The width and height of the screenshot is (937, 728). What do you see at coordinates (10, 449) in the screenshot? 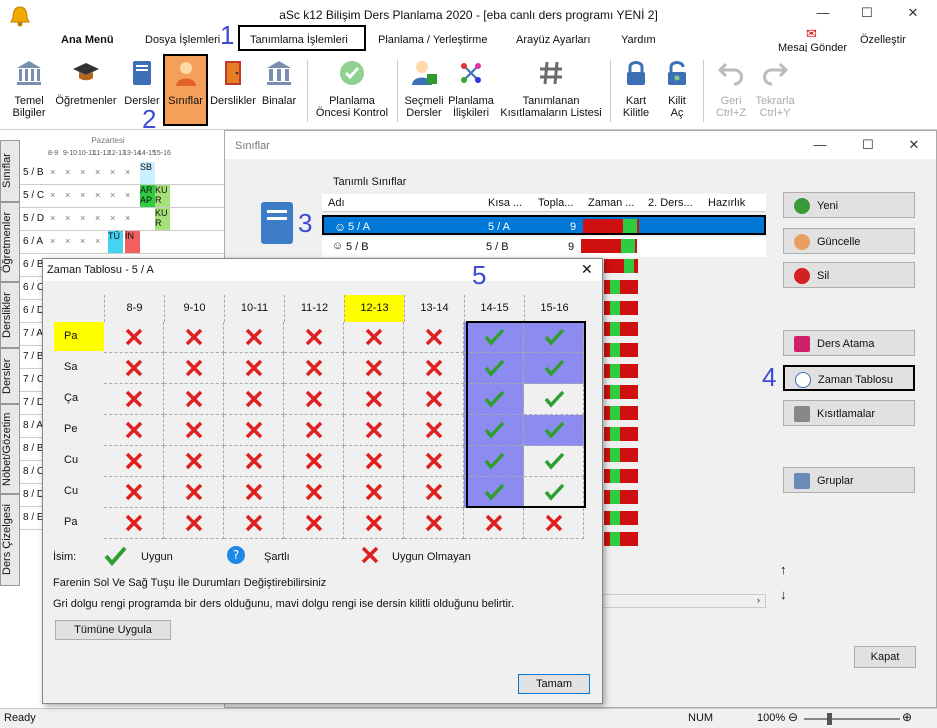
I see `vtab-nobet: Nöbet/Gözetim` at bounding box center [10, 449].